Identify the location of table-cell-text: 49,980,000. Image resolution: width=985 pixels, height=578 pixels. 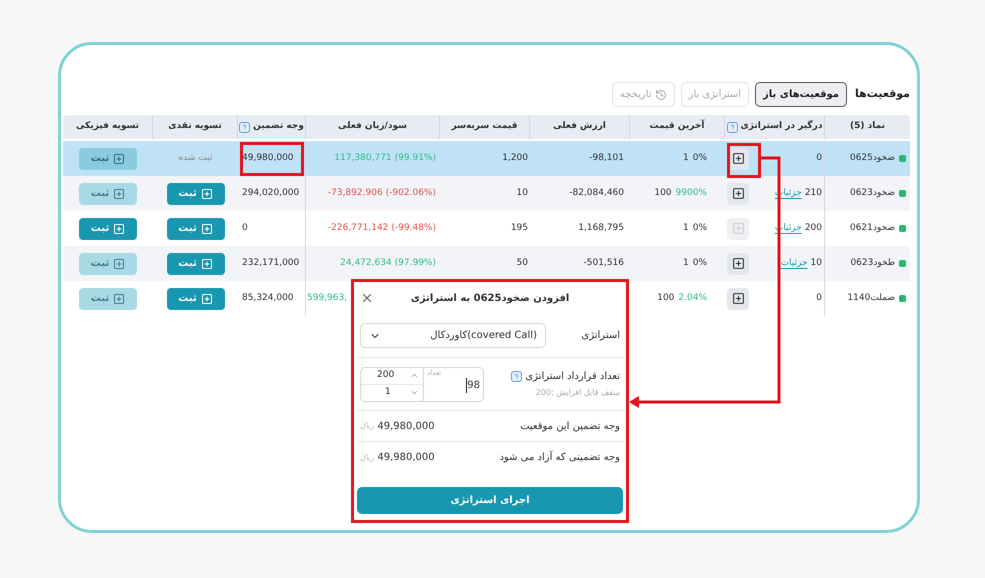
(268, 158).